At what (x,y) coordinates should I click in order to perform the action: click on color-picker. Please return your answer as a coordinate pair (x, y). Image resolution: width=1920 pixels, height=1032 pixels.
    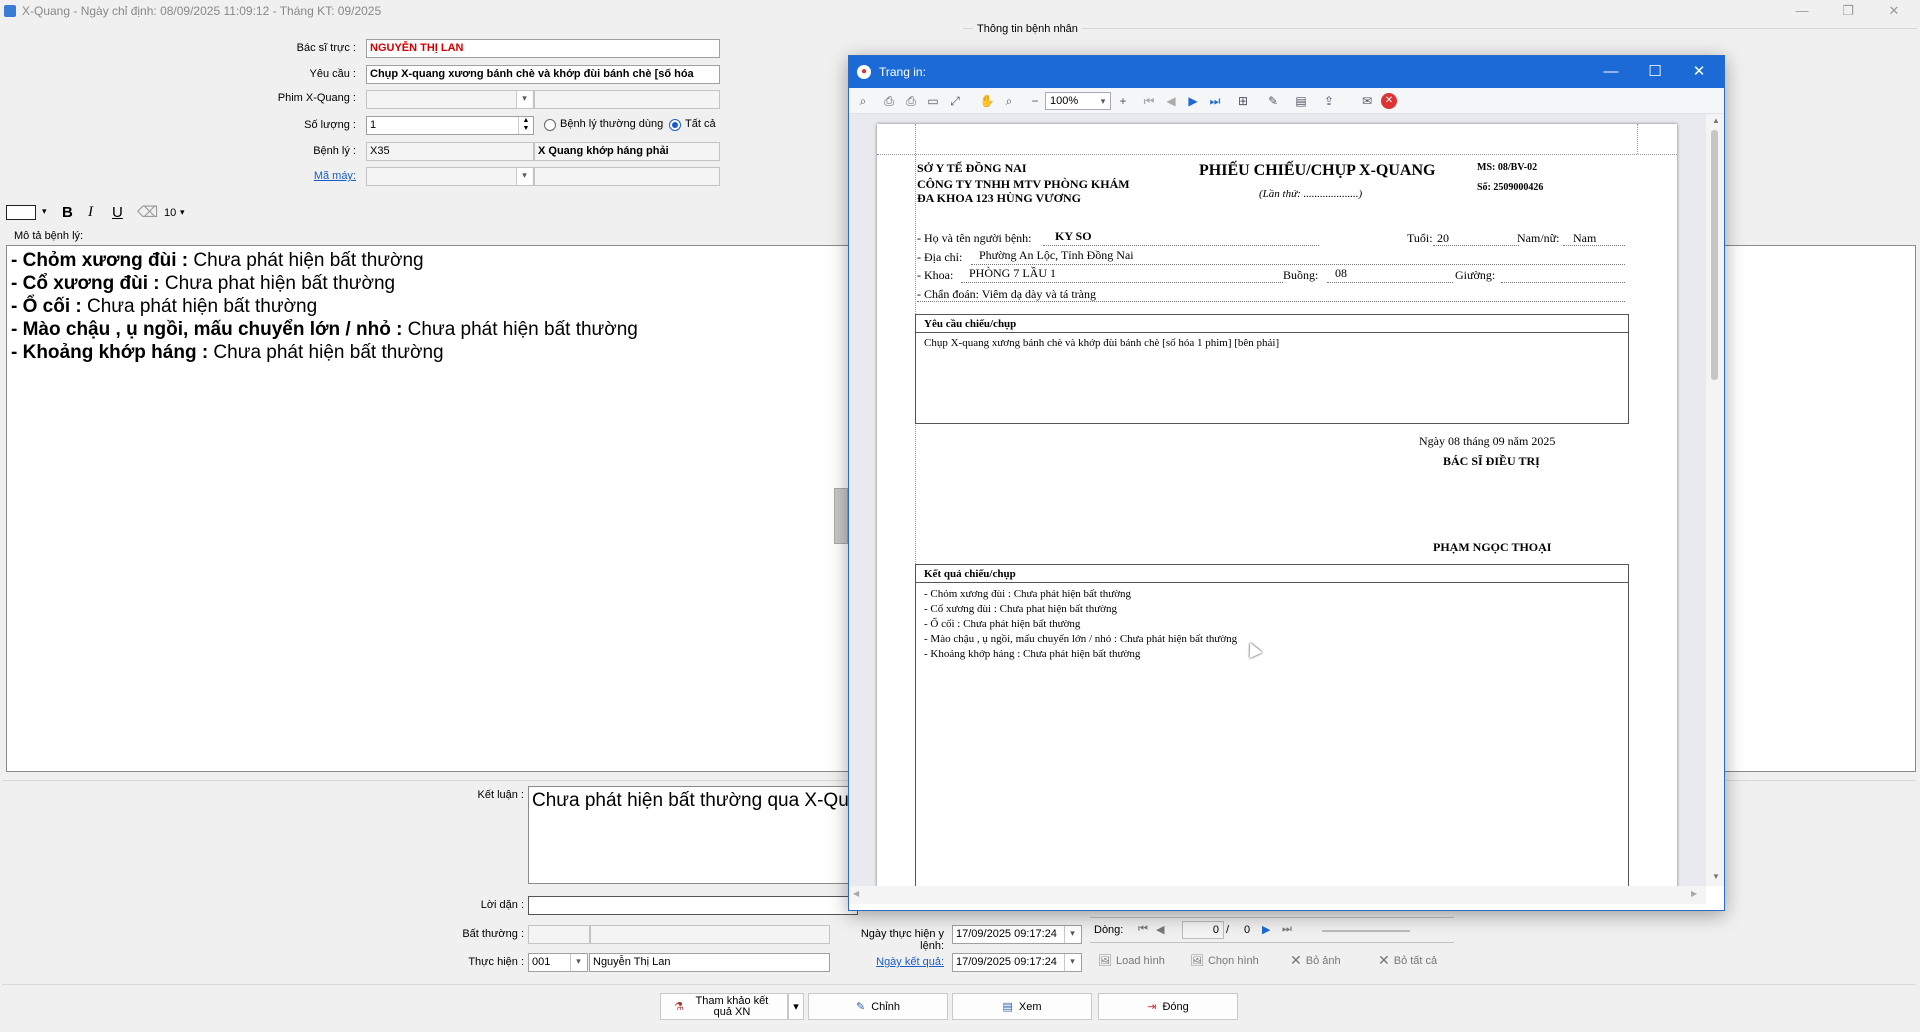
    Looking at the image, I should click on (21, 212).